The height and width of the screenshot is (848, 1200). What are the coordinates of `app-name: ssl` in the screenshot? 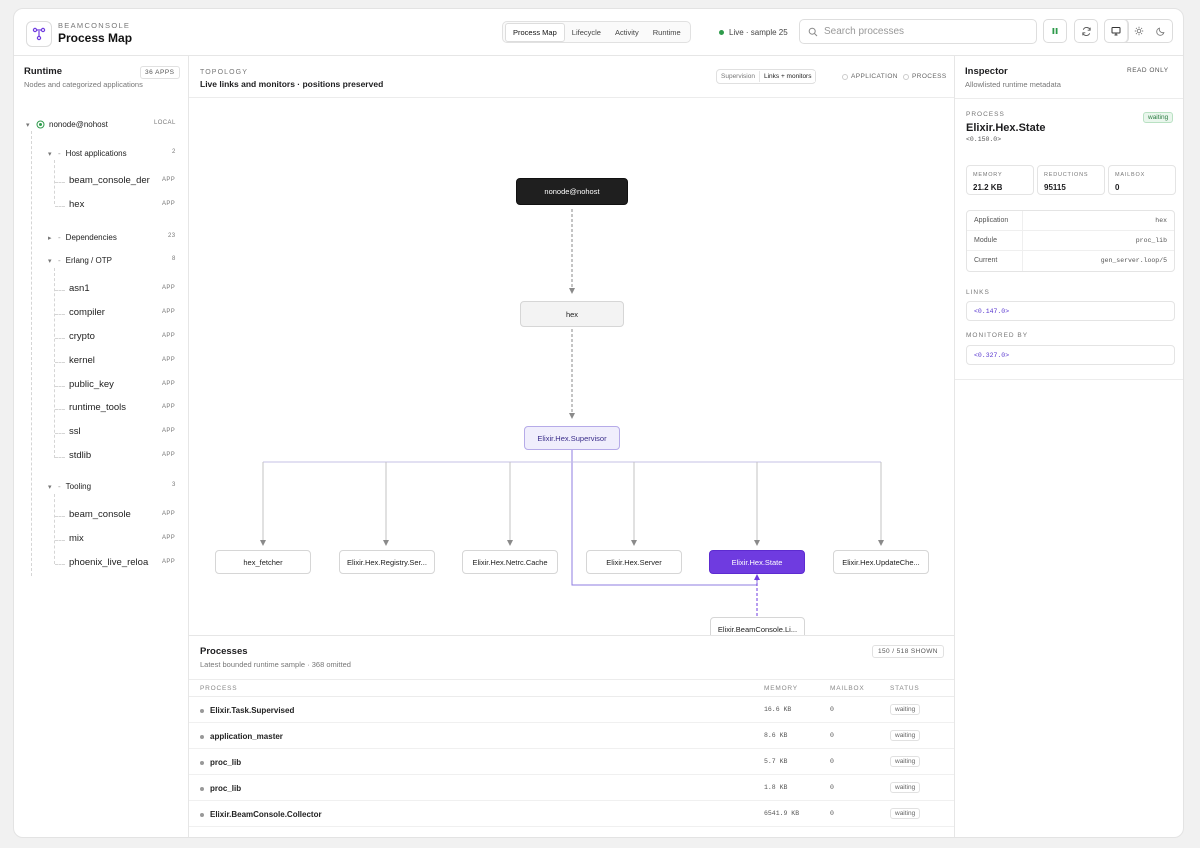 It's located at (75, 431).